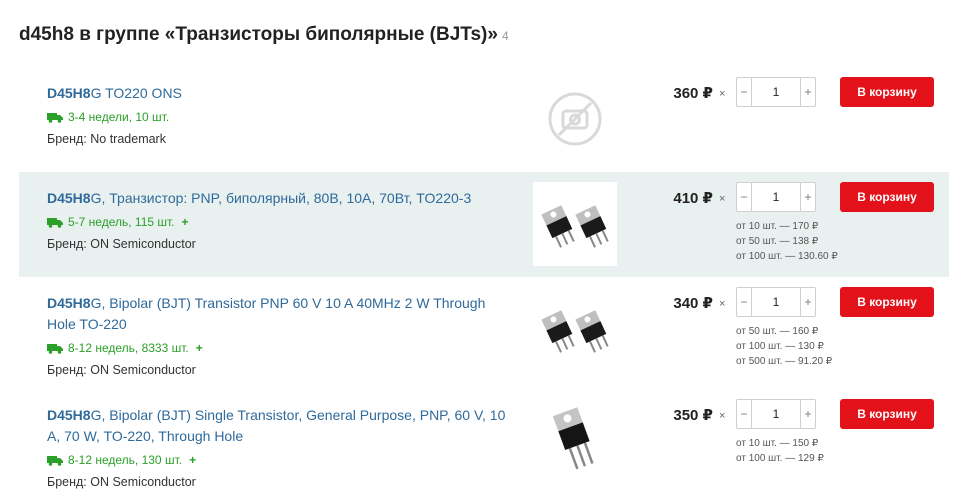 This screenshot has width=959, height=489. What do you see at coordinates (777, 331) in the screenshot?
I see `price-tier: от 50 шт. — 160 ₽` at bounding box center [777, 331].